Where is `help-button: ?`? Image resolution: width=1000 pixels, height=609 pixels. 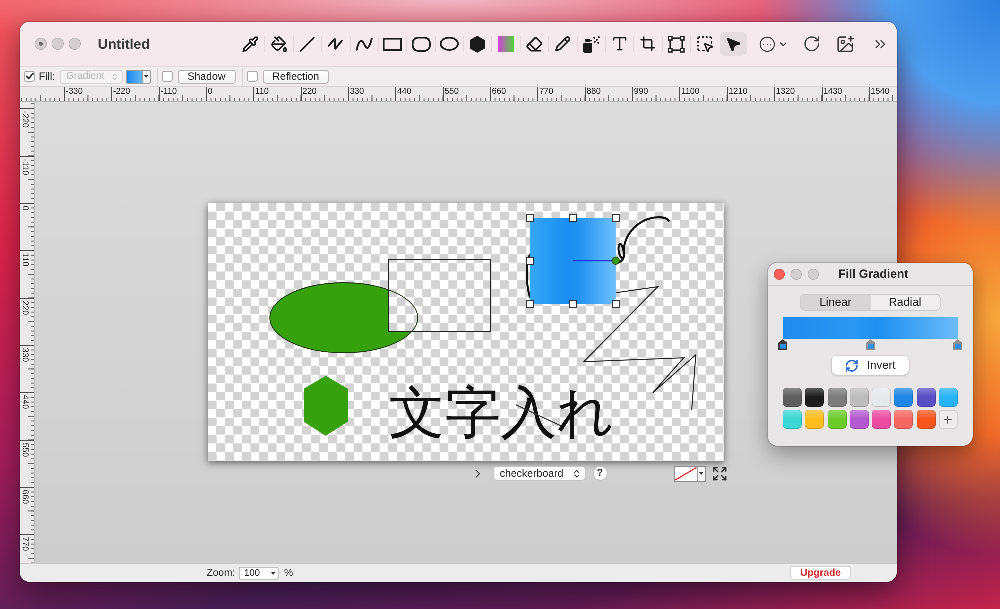 help-button: ? is located at coordinates (600, 473).